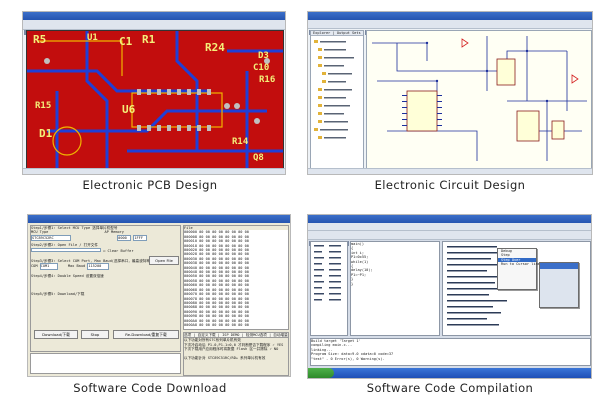 This screenshot has width=600, height=406. Describe the element at coordinates (154, 16) in the screenshot. I see `pcb-window-titlebar` at that location.